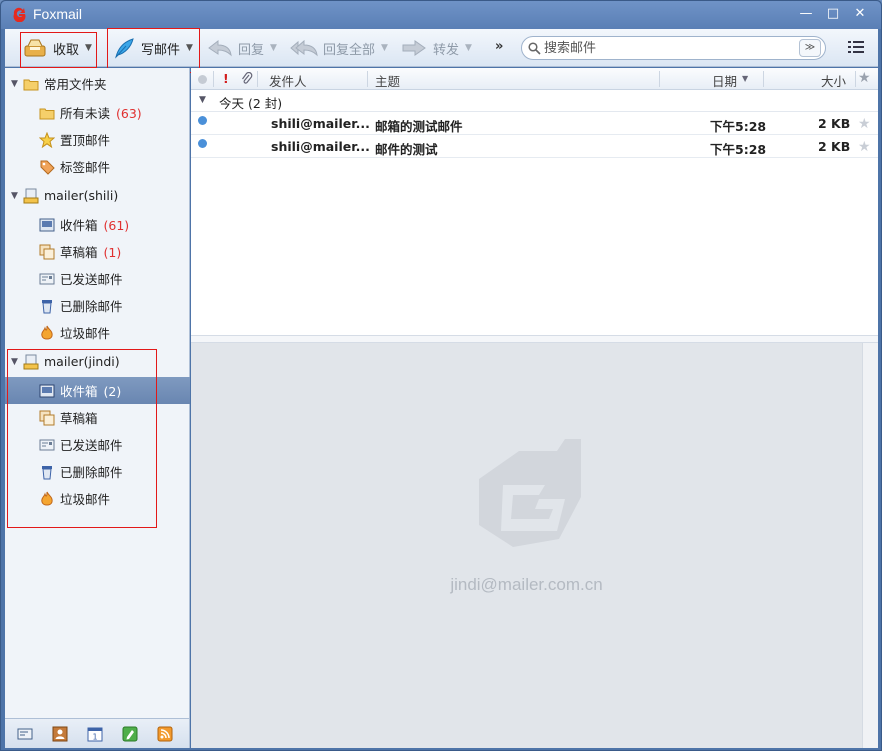 This screenshot has width=882, height=751. Describe the element at coordinates (534, 339) in the screenshot. I see `pane-splitter` at that location.